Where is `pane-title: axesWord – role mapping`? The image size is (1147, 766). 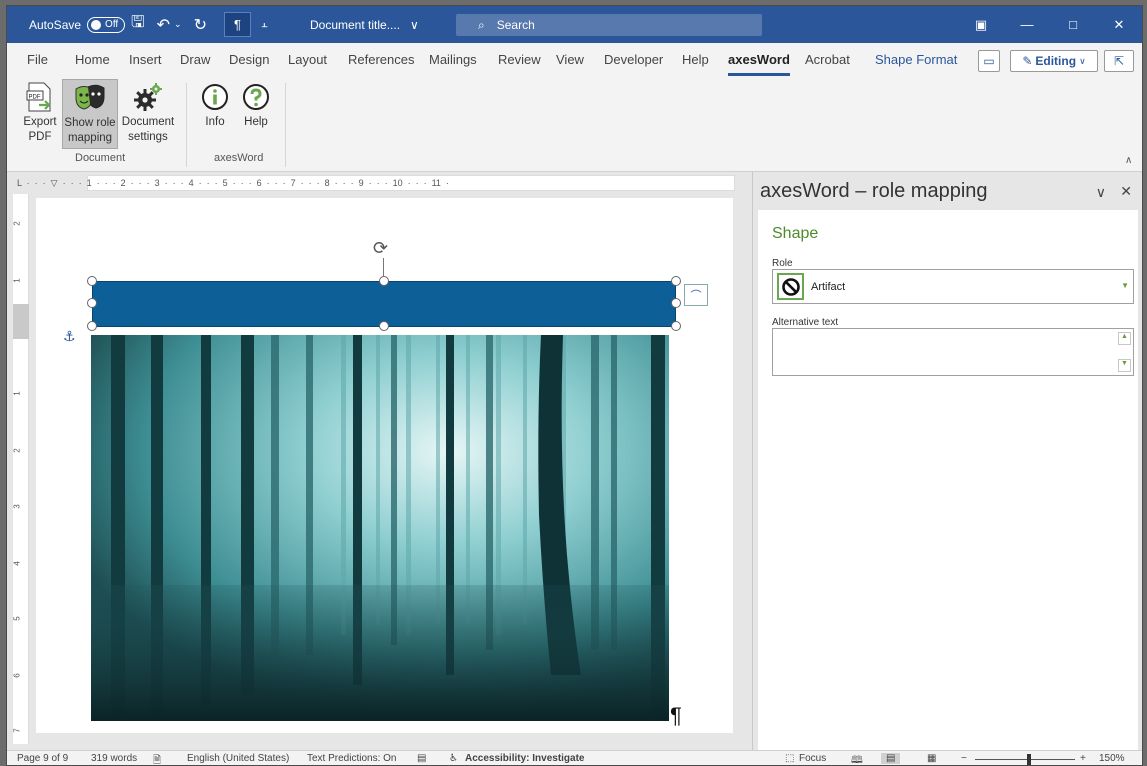
pane-title: axesWord – role mapping is located at coordinates (874, 191).